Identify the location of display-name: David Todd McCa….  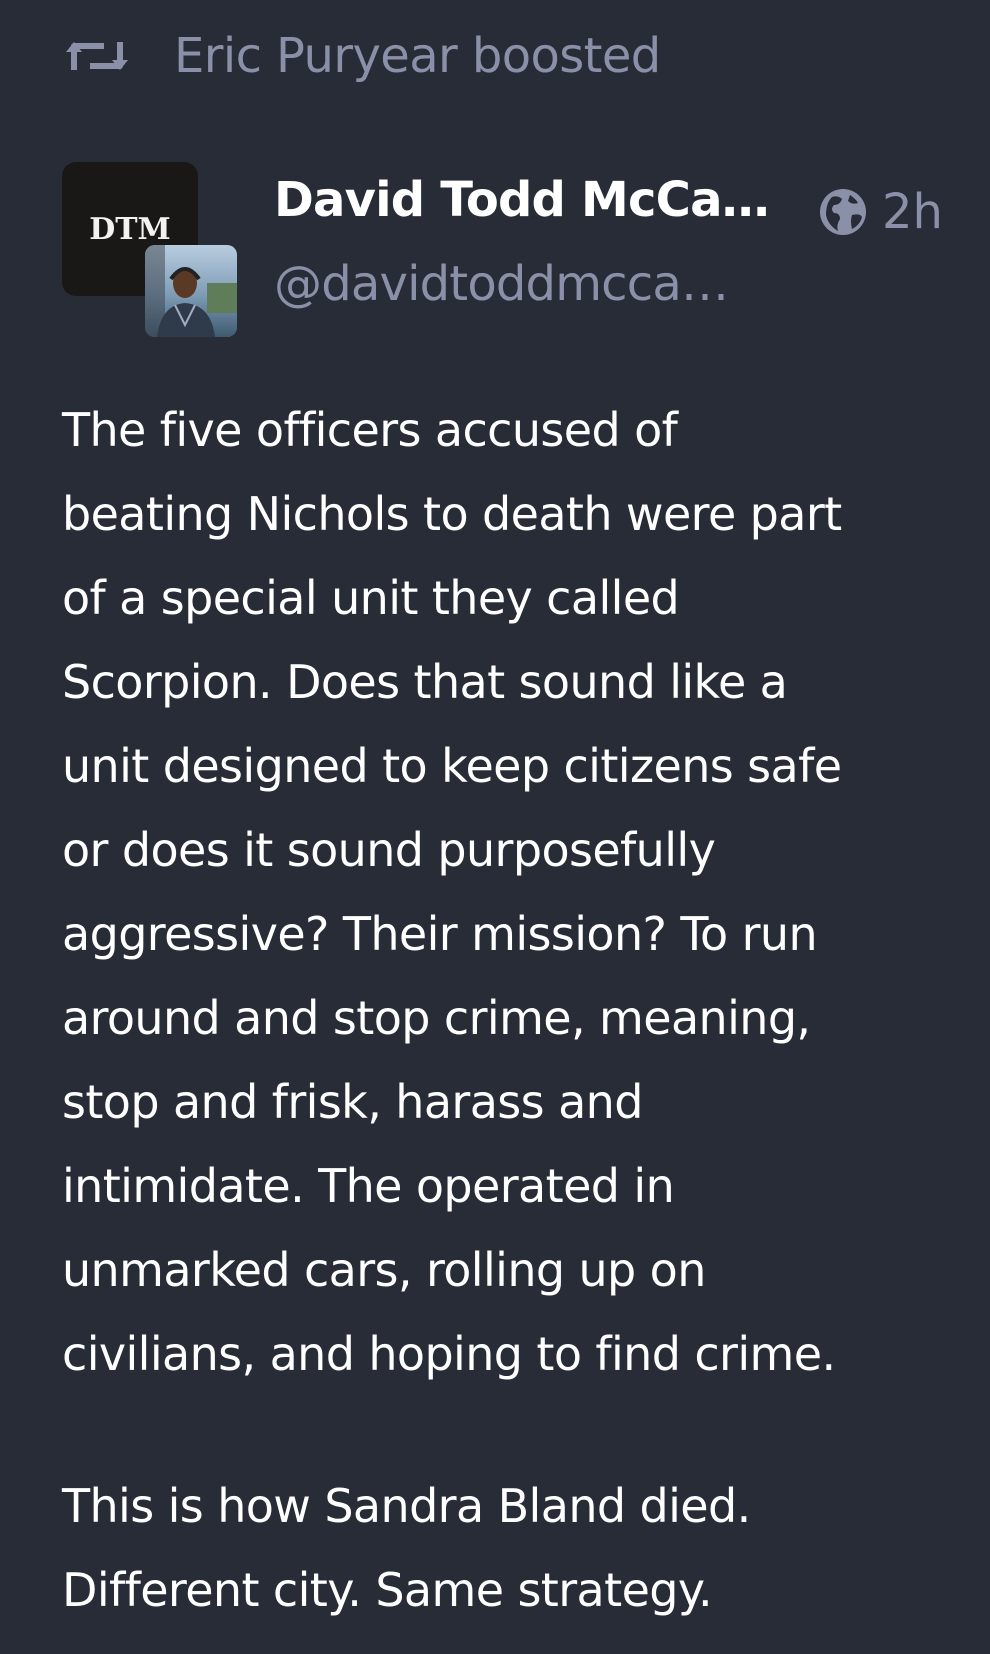
(522, 200).